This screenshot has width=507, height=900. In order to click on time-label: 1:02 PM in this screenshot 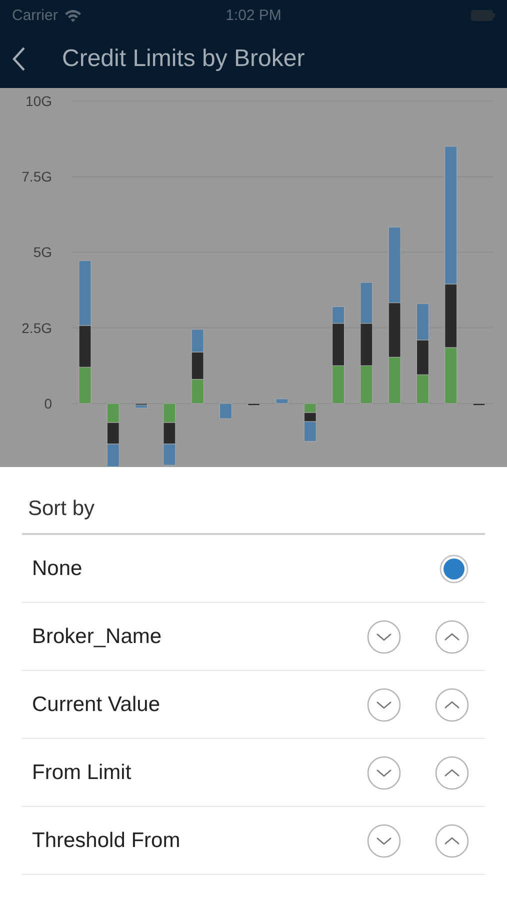, I will do `click(253, 15)`.